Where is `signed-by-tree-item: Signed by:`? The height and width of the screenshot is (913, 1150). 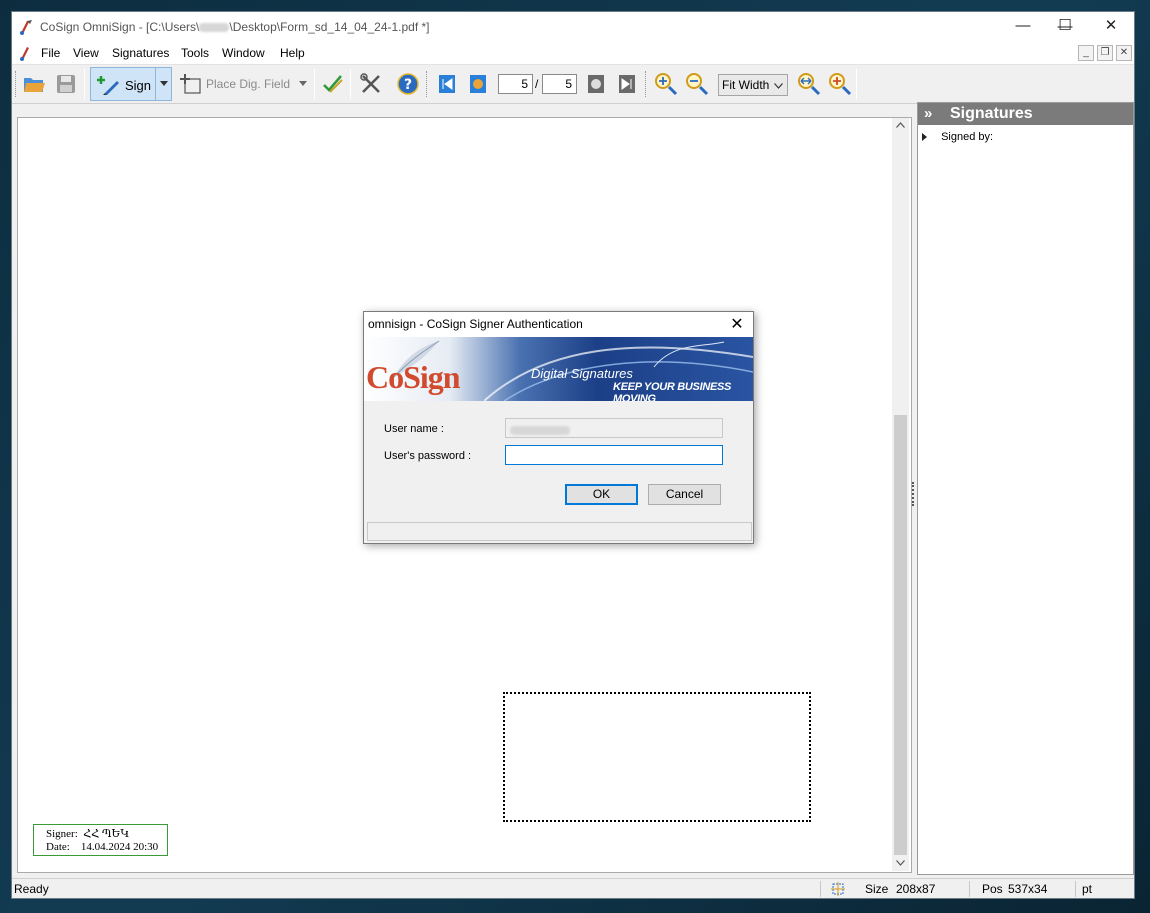
signed-by-tree-item: Signed by: is located at coordinates (957, 137).